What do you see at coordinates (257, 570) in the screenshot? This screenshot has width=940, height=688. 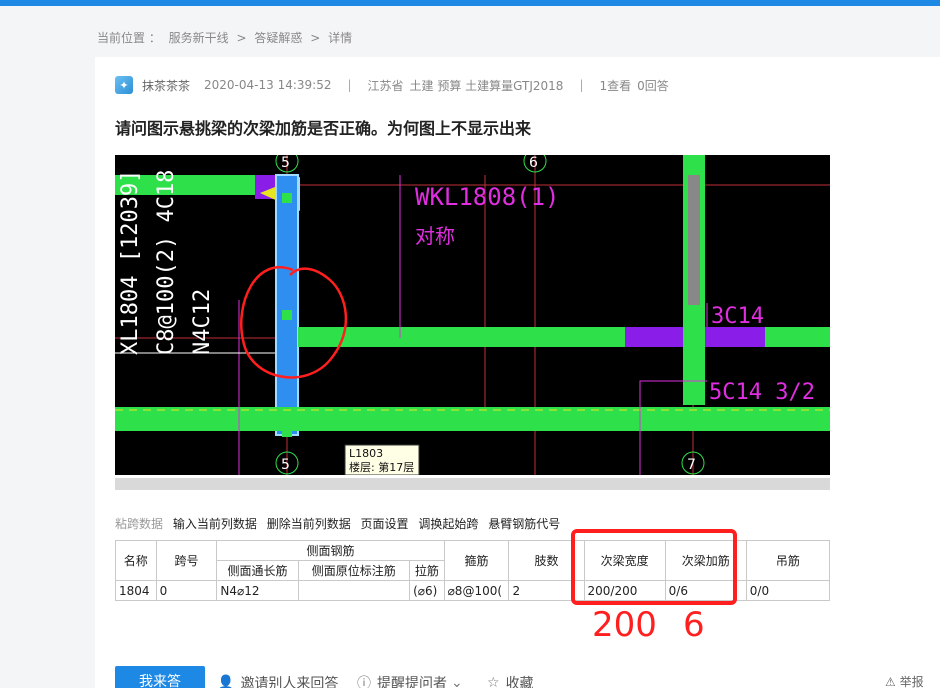 I see `header-side-long: 侧面通长筋` at bounding box center [257, 570].